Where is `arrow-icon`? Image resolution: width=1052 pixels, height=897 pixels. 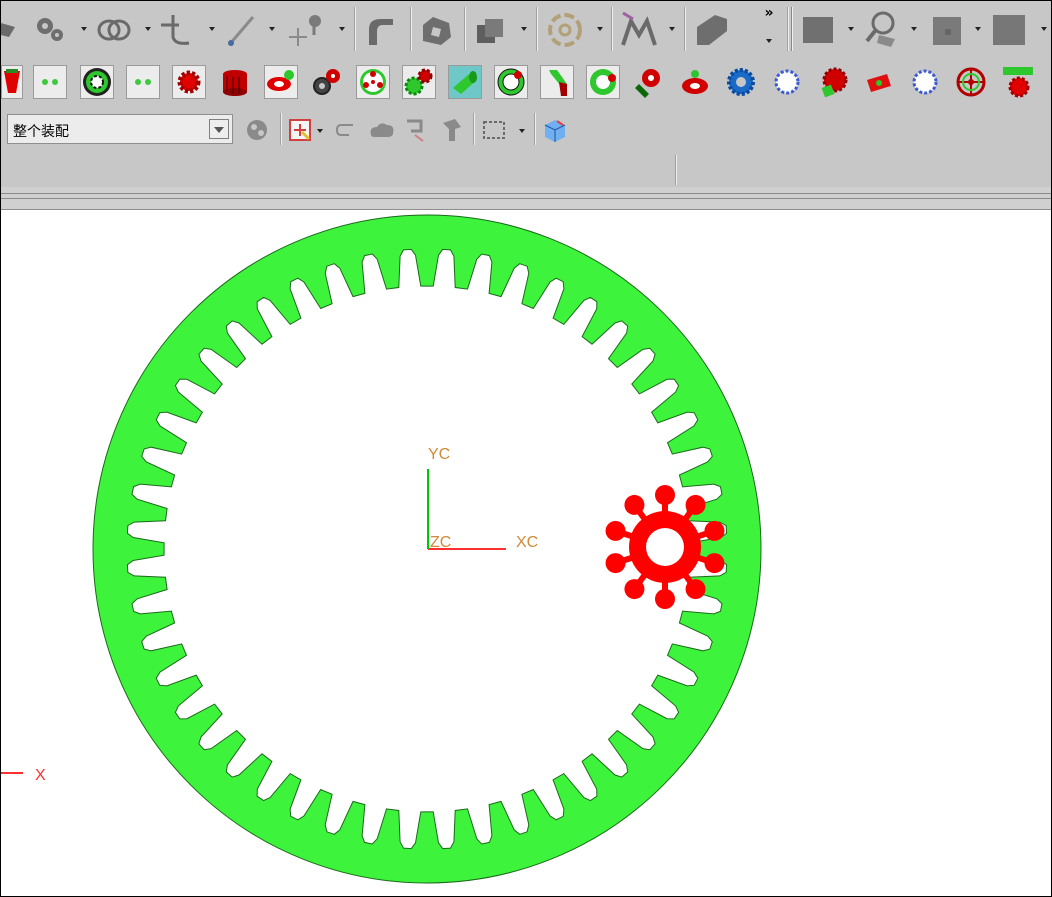 arrow-icon is located at coordinates (345, 130).